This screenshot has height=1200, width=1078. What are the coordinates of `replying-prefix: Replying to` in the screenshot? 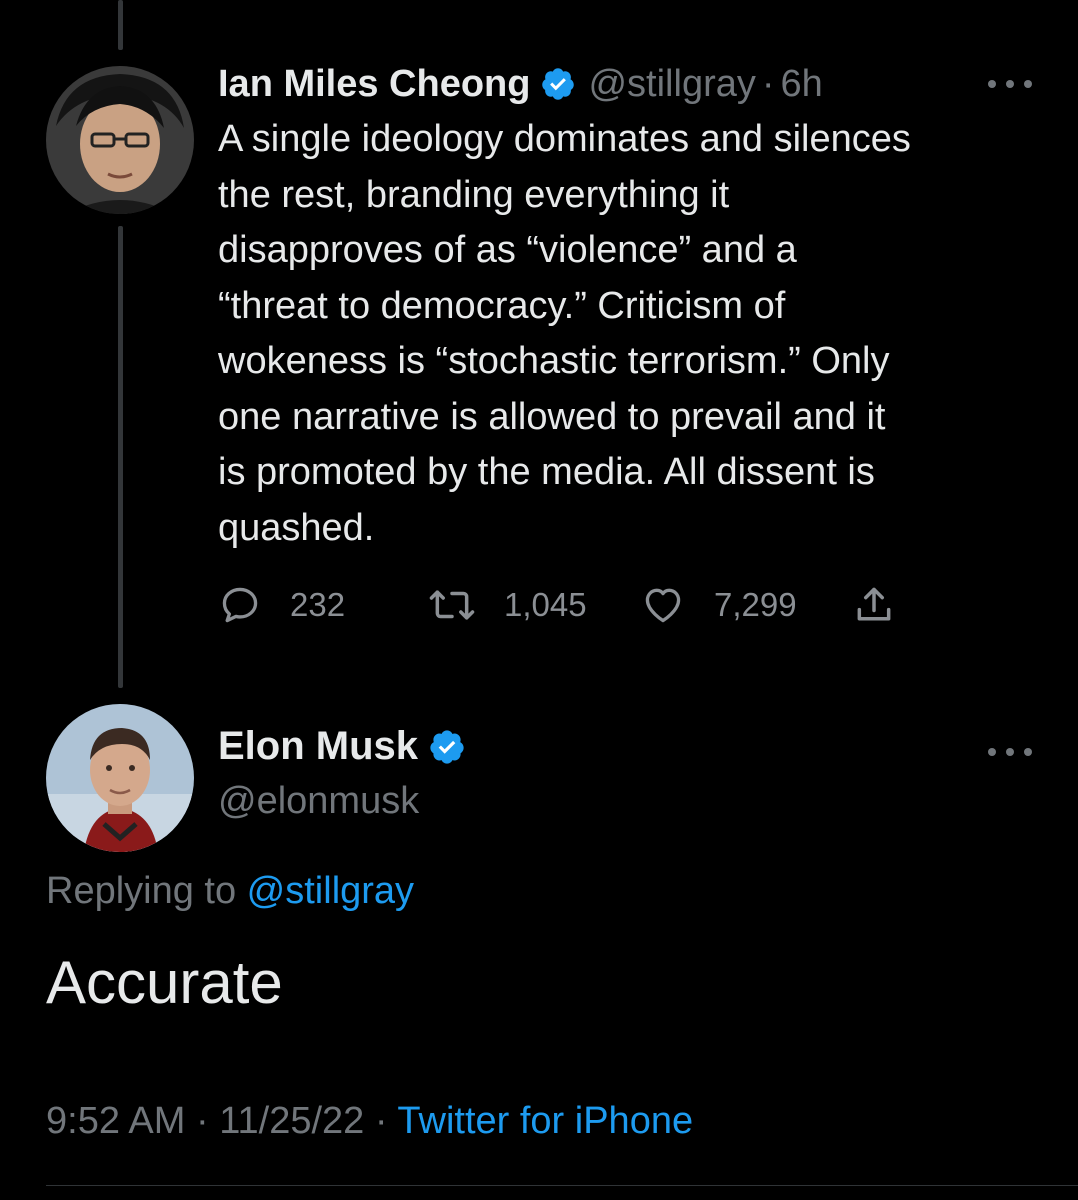 It's located at (146, 891).